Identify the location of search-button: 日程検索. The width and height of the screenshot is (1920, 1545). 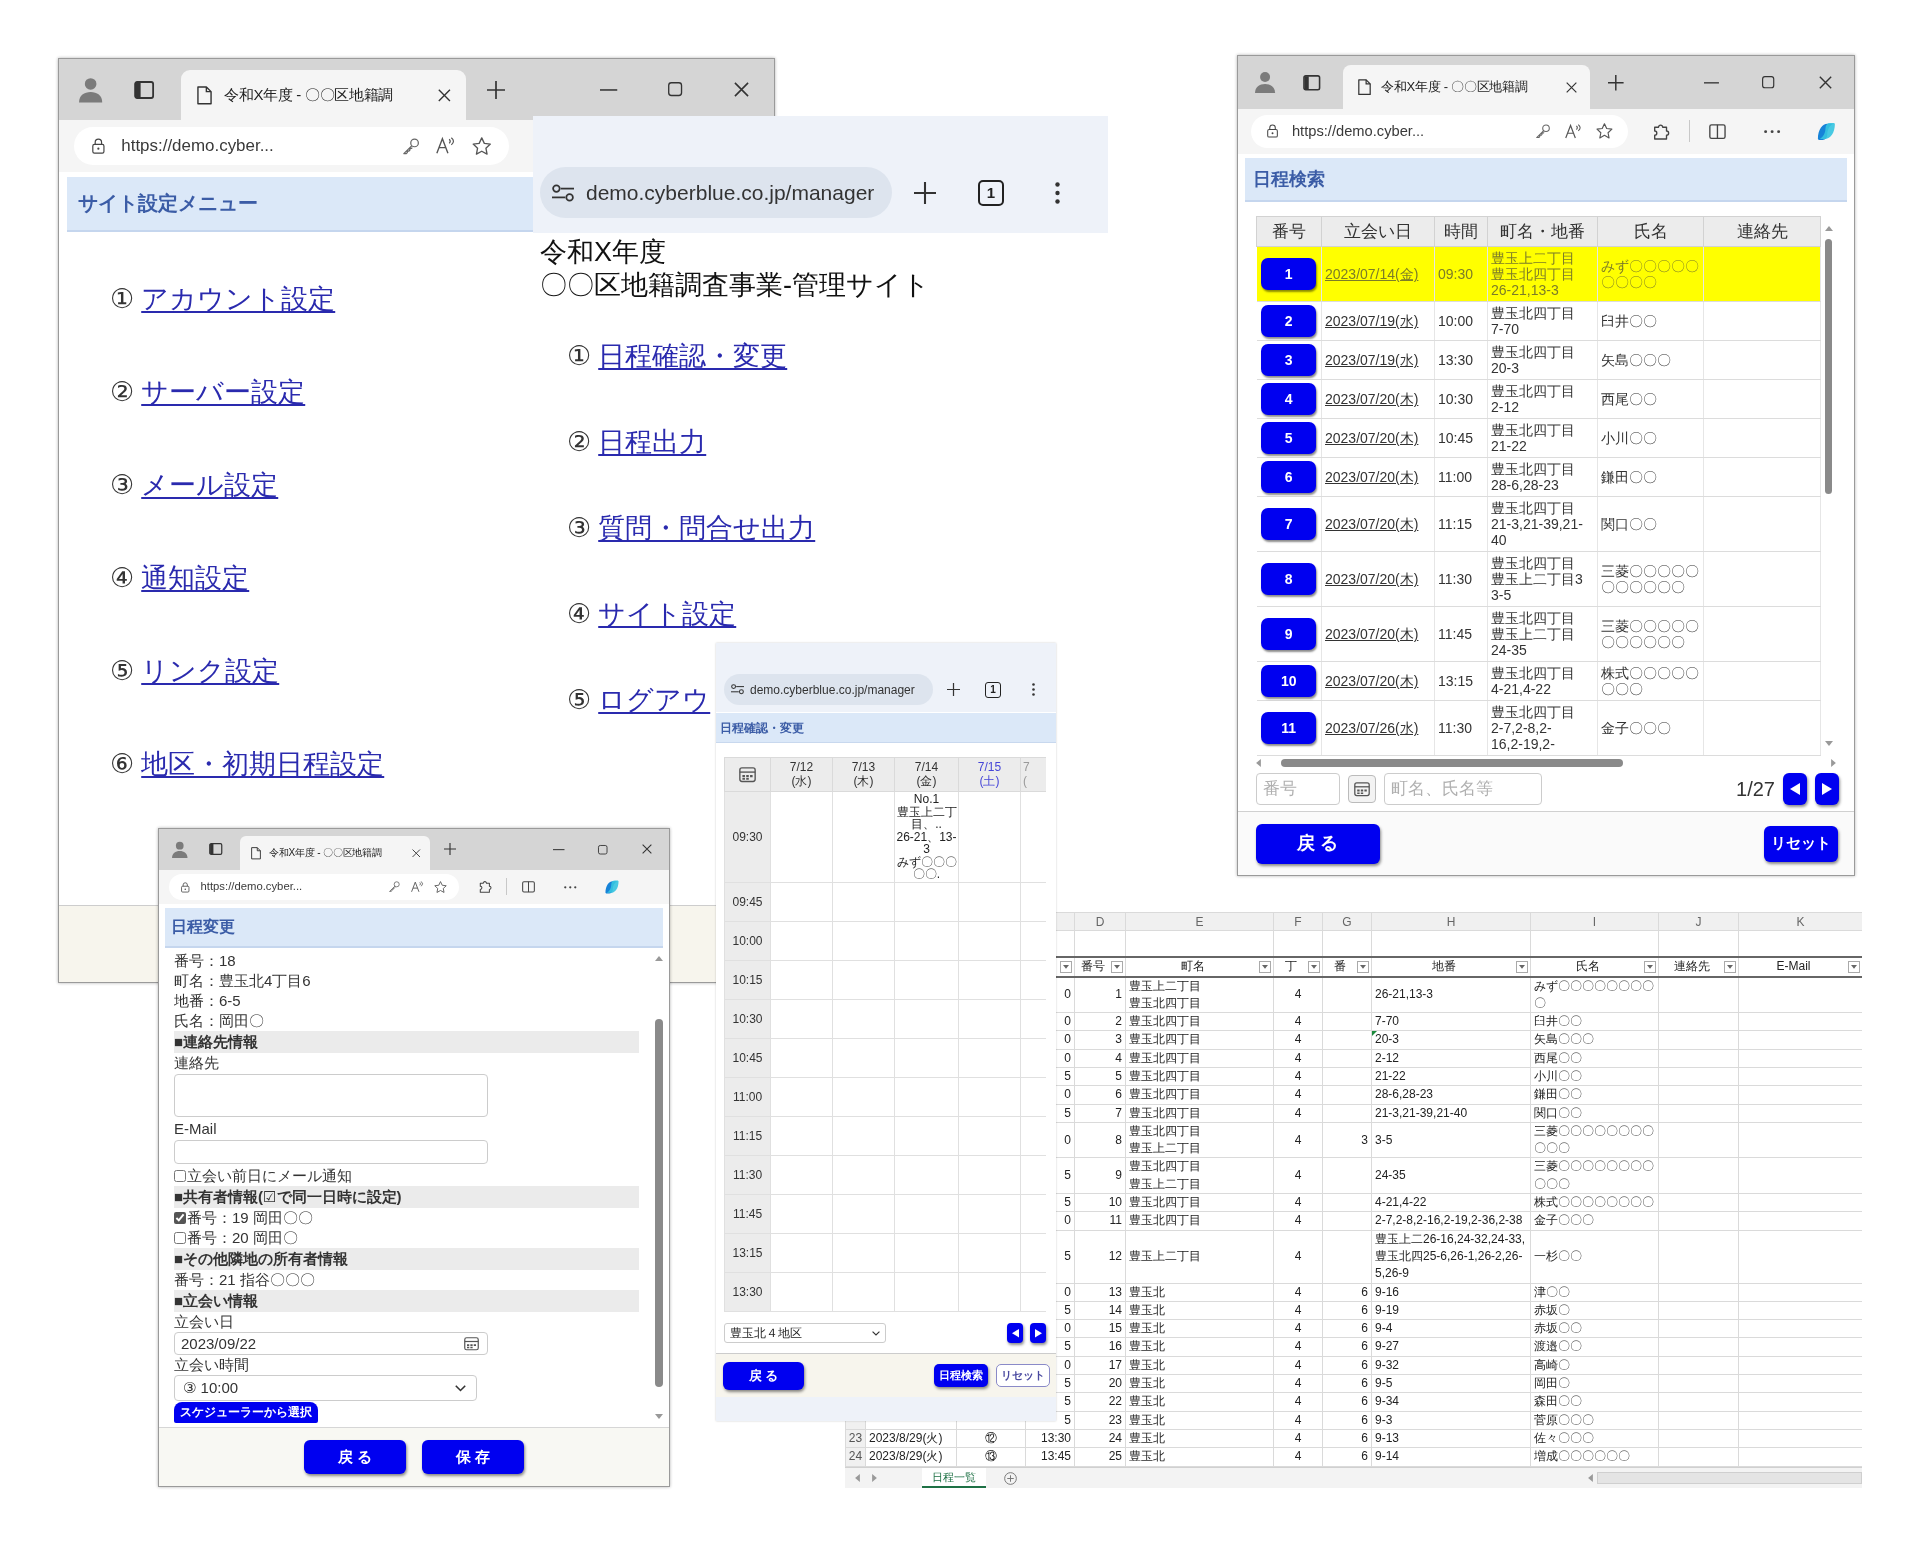
(961, 1375).